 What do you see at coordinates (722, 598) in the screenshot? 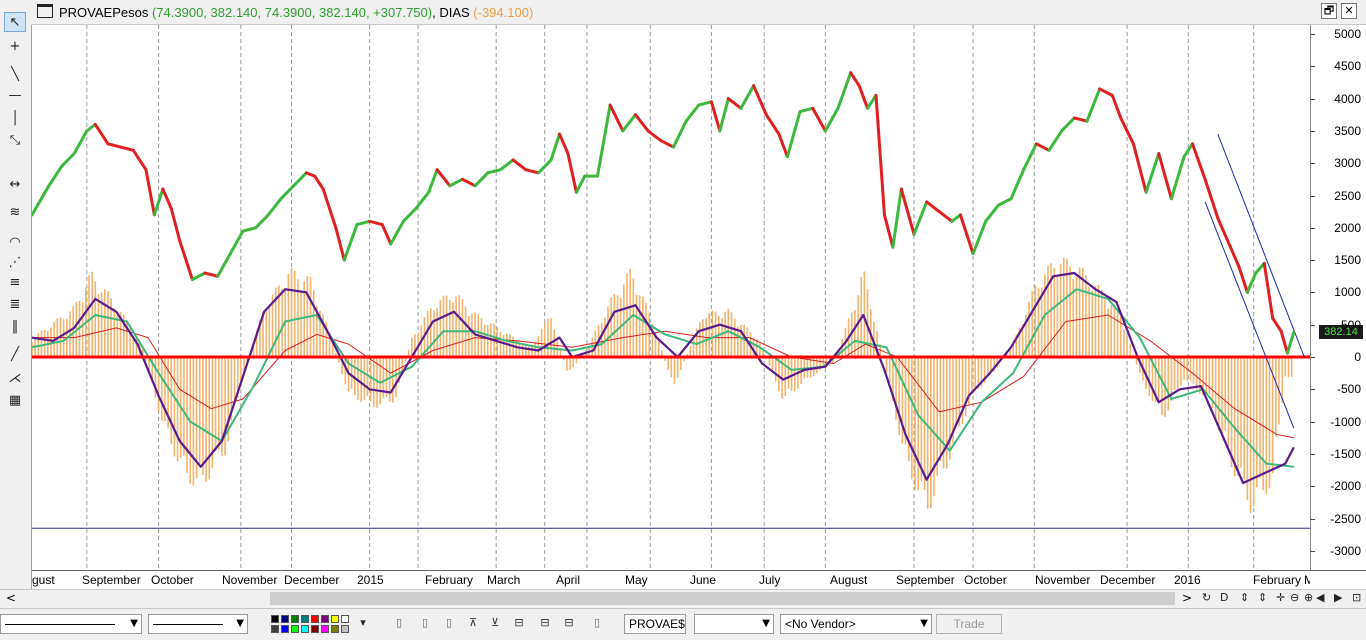
I see `scrollbar-thumb` at bounding box center [722, 598].